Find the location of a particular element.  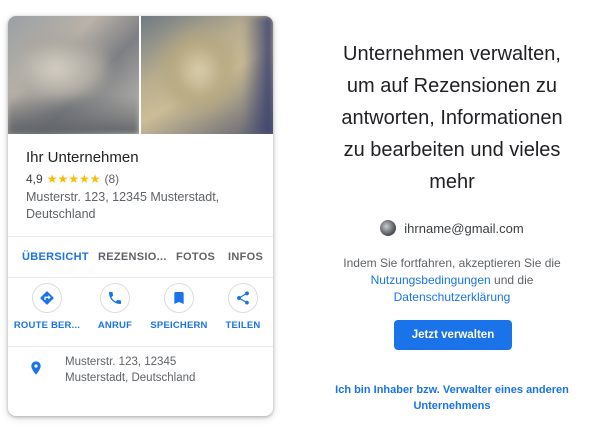

business-photos is located at coordinates (140, 75).